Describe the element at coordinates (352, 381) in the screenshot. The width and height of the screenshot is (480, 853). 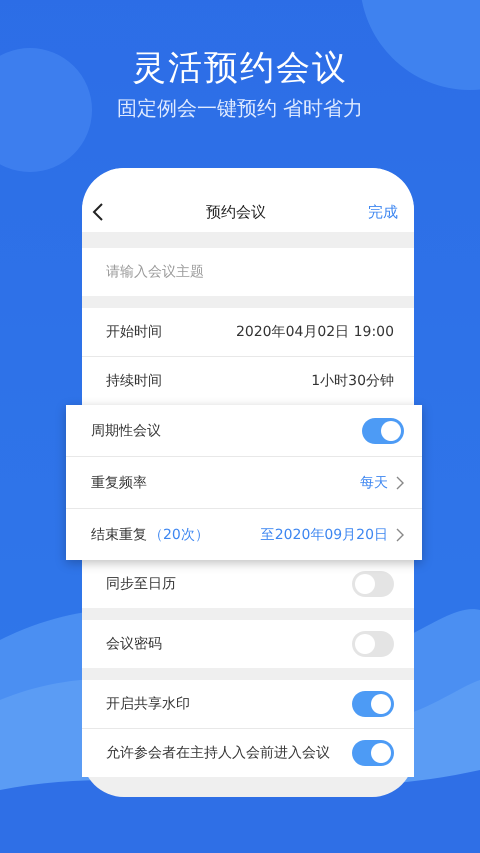
I see `setting-value: 1小时30分钟` at that location.